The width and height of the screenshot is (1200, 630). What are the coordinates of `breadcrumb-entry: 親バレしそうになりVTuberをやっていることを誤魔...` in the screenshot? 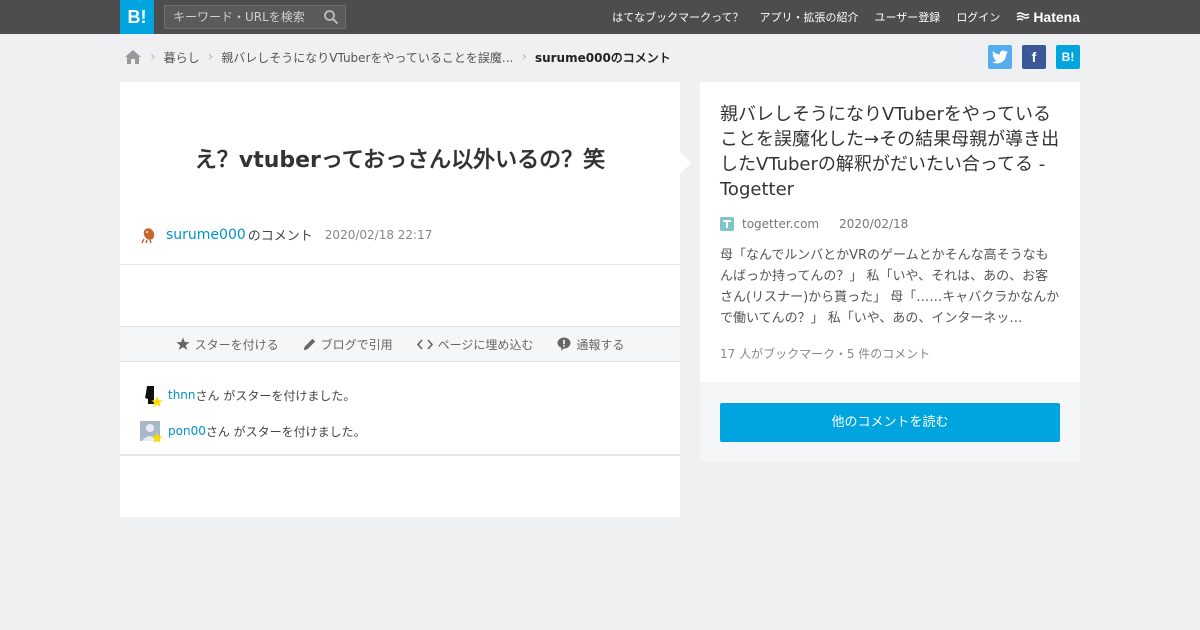 It's located at (367, 57).